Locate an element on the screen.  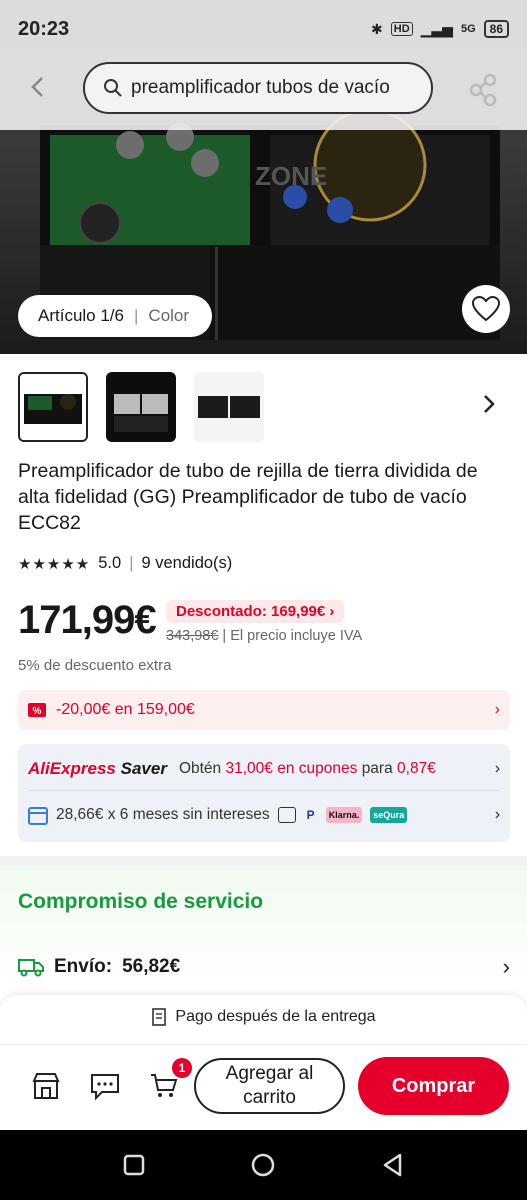
heart-icon is located at coordinates (486, 309).